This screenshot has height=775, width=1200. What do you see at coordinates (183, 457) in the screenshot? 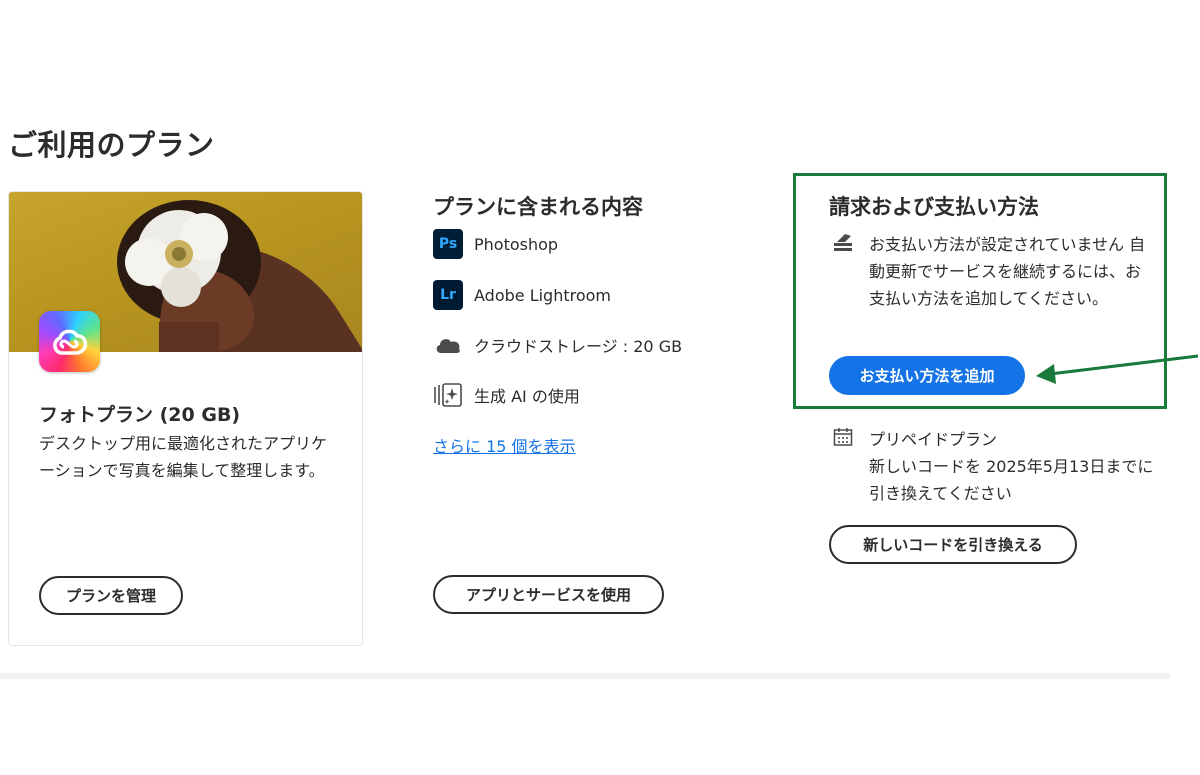
I see `plan-description: デスクトップ用に最適化されたアプリケーションで写真を編集して整理します。` at bounding box center [183, 457].